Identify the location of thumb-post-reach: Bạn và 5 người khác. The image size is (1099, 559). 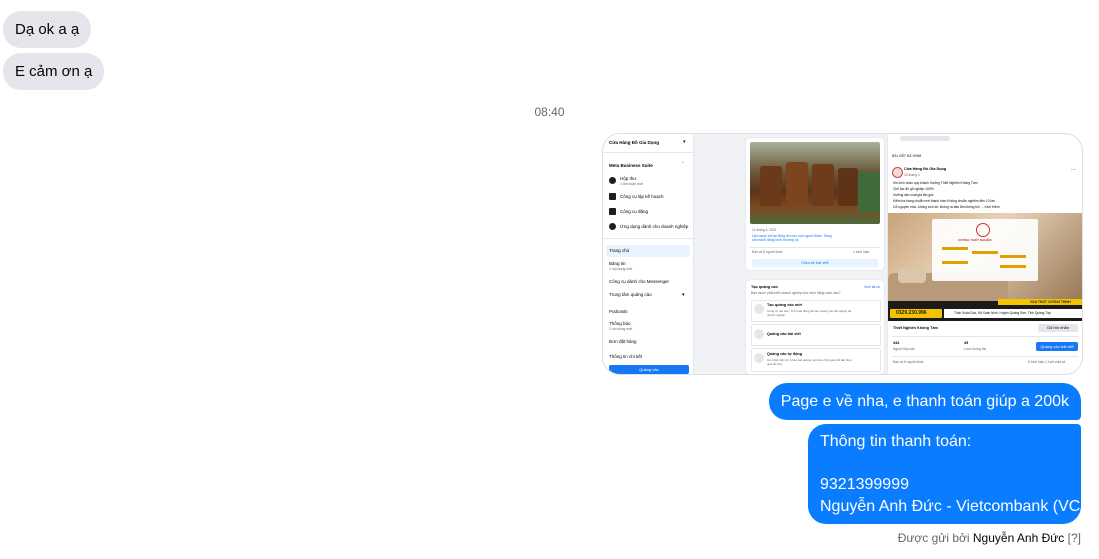
(767, 252).